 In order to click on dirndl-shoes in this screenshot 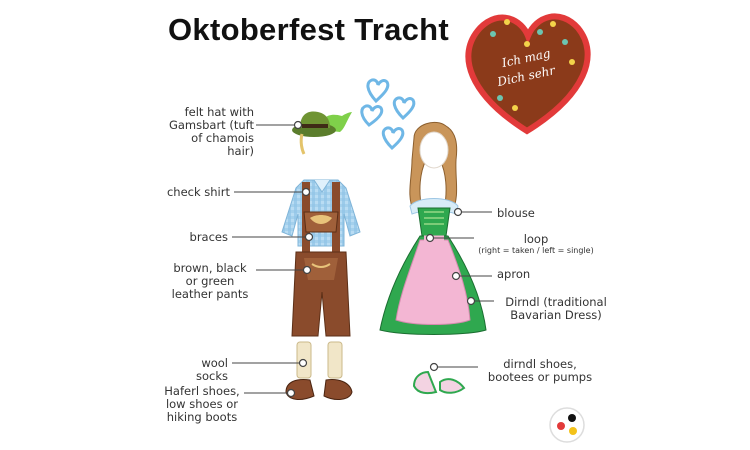, I will do `click(439, 382)`.